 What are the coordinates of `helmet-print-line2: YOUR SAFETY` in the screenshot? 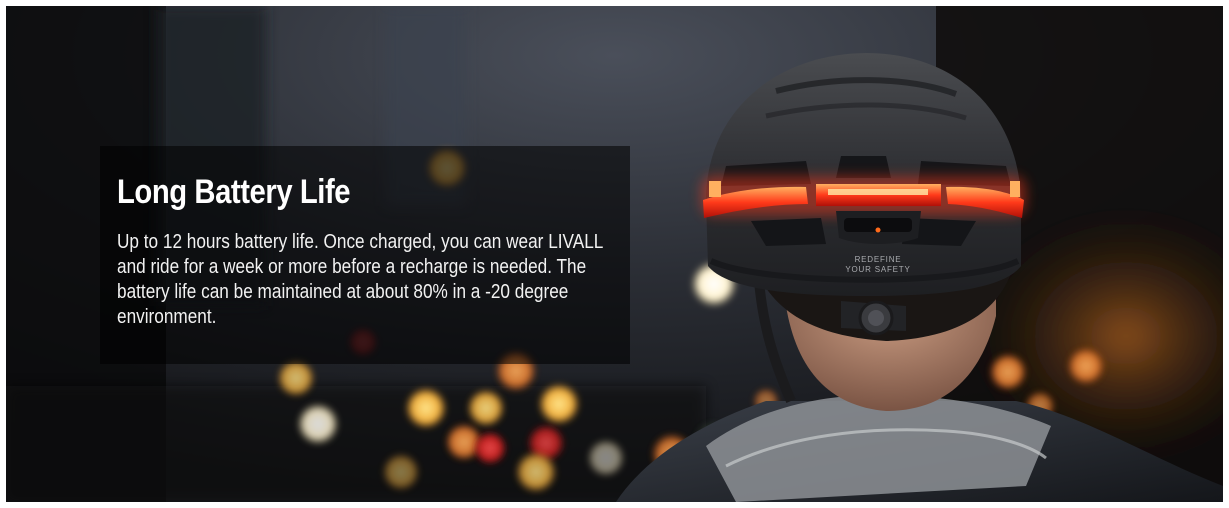 It's located at (877, 269).